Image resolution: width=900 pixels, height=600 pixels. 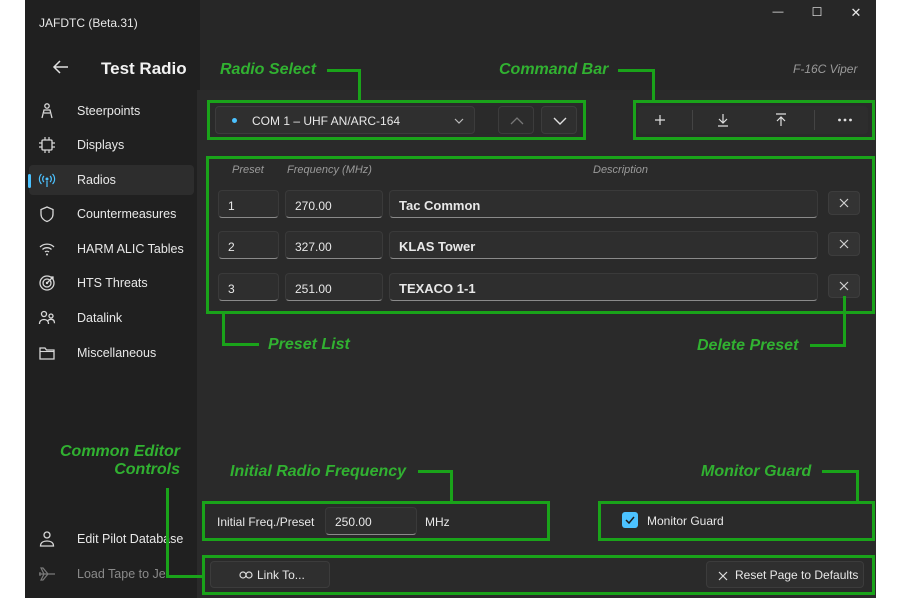 I want to click on sidebar-item-hts-threats: HTS Threats, so click(x=111, y=283).